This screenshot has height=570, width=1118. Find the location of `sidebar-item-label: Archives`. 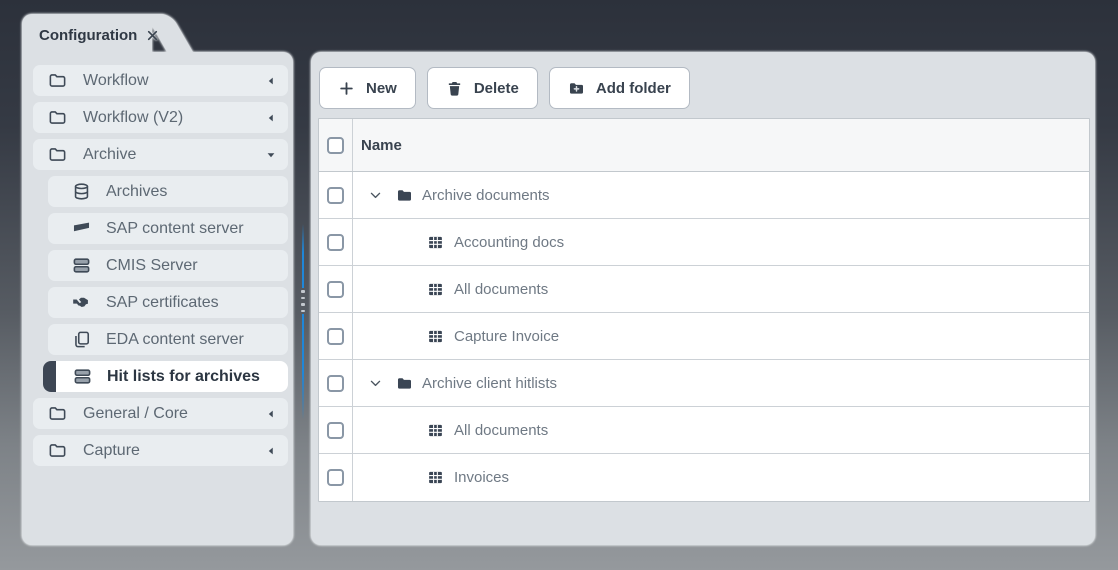

sidebar-item-label: Archives is located at coordinates (137, 191).